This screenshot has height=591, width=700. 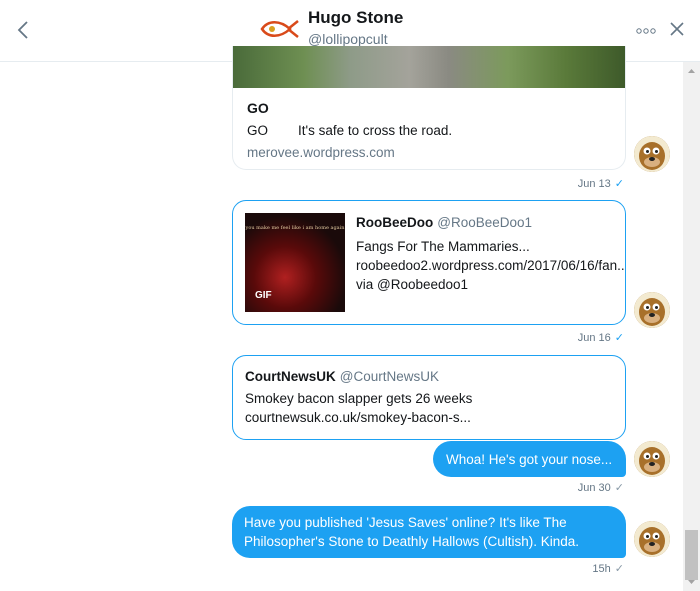 I want to click on author-handle: @CourtNewsUK, so click(x=389, y=376).